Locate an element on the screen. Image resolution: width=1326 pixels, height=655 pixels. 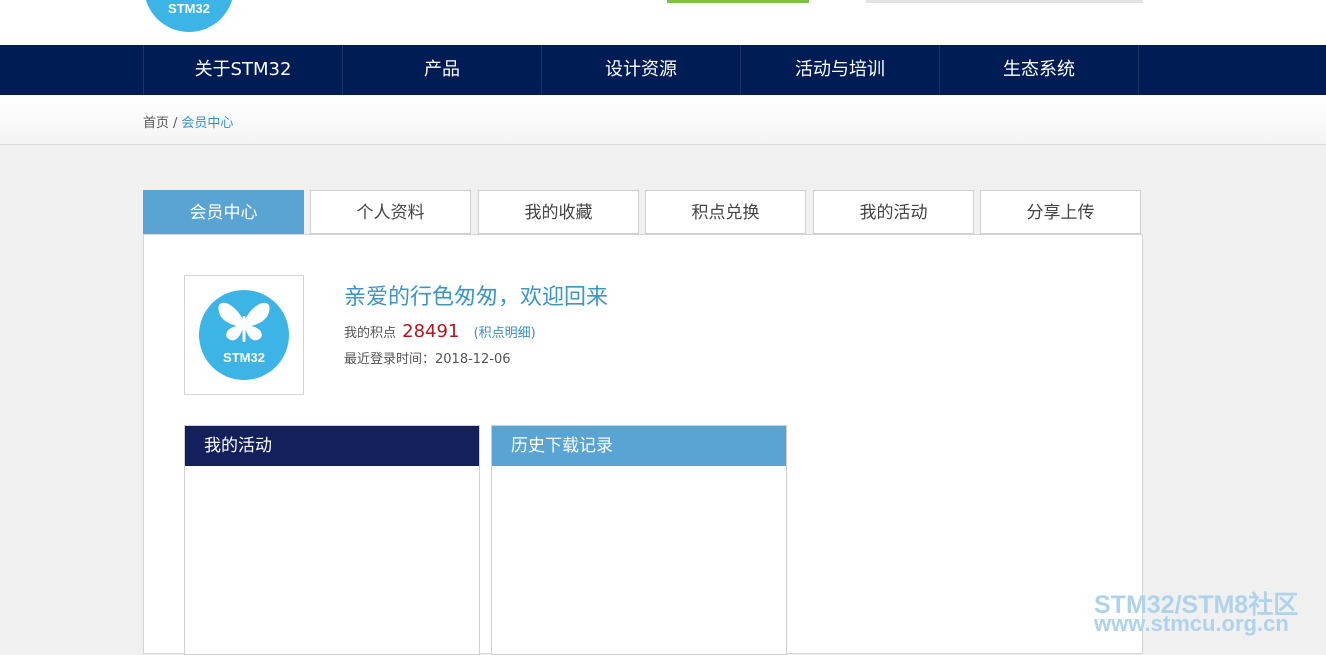
nav-item-products: 产品 is located at coordinates (441, 70).